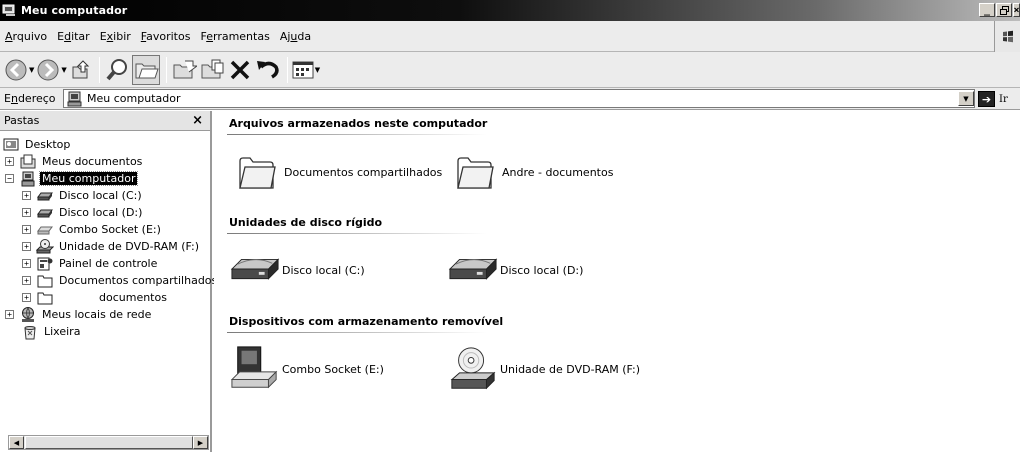 The height and width of the screenshot is (452, 1020). I want to click on item-andre-documents: Andre - documentos, so click(531, 172).